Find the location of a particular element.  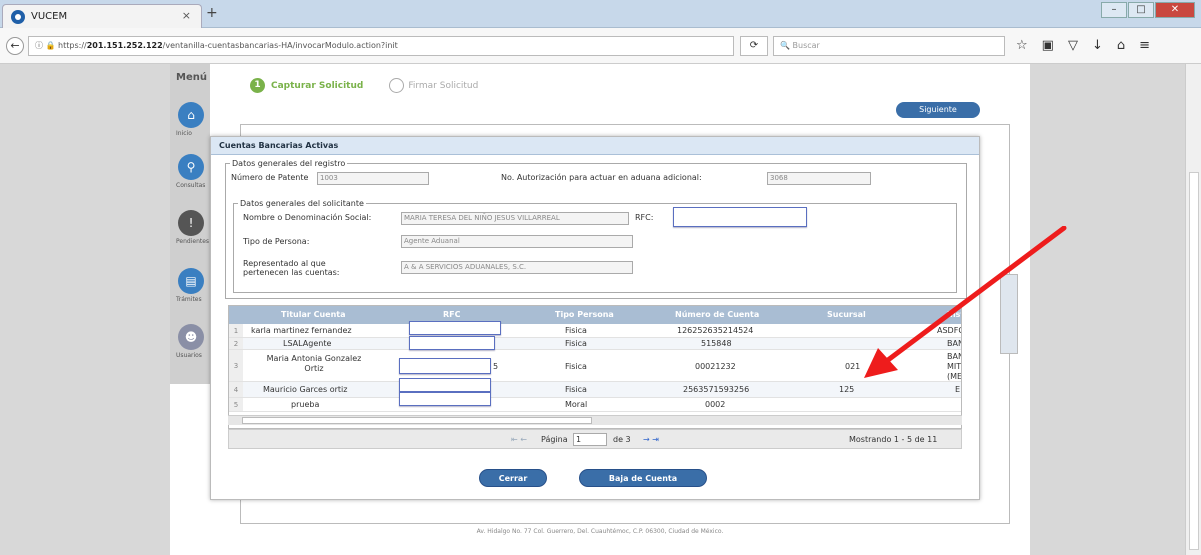

table-horizontal-scrollbar is located at coordinates (595, 420).